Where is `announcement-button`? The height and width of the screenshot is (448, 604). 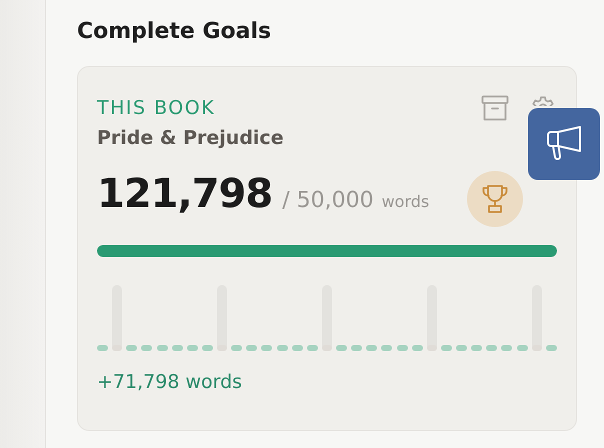 announcement-button is located at coordinates (564, 144).